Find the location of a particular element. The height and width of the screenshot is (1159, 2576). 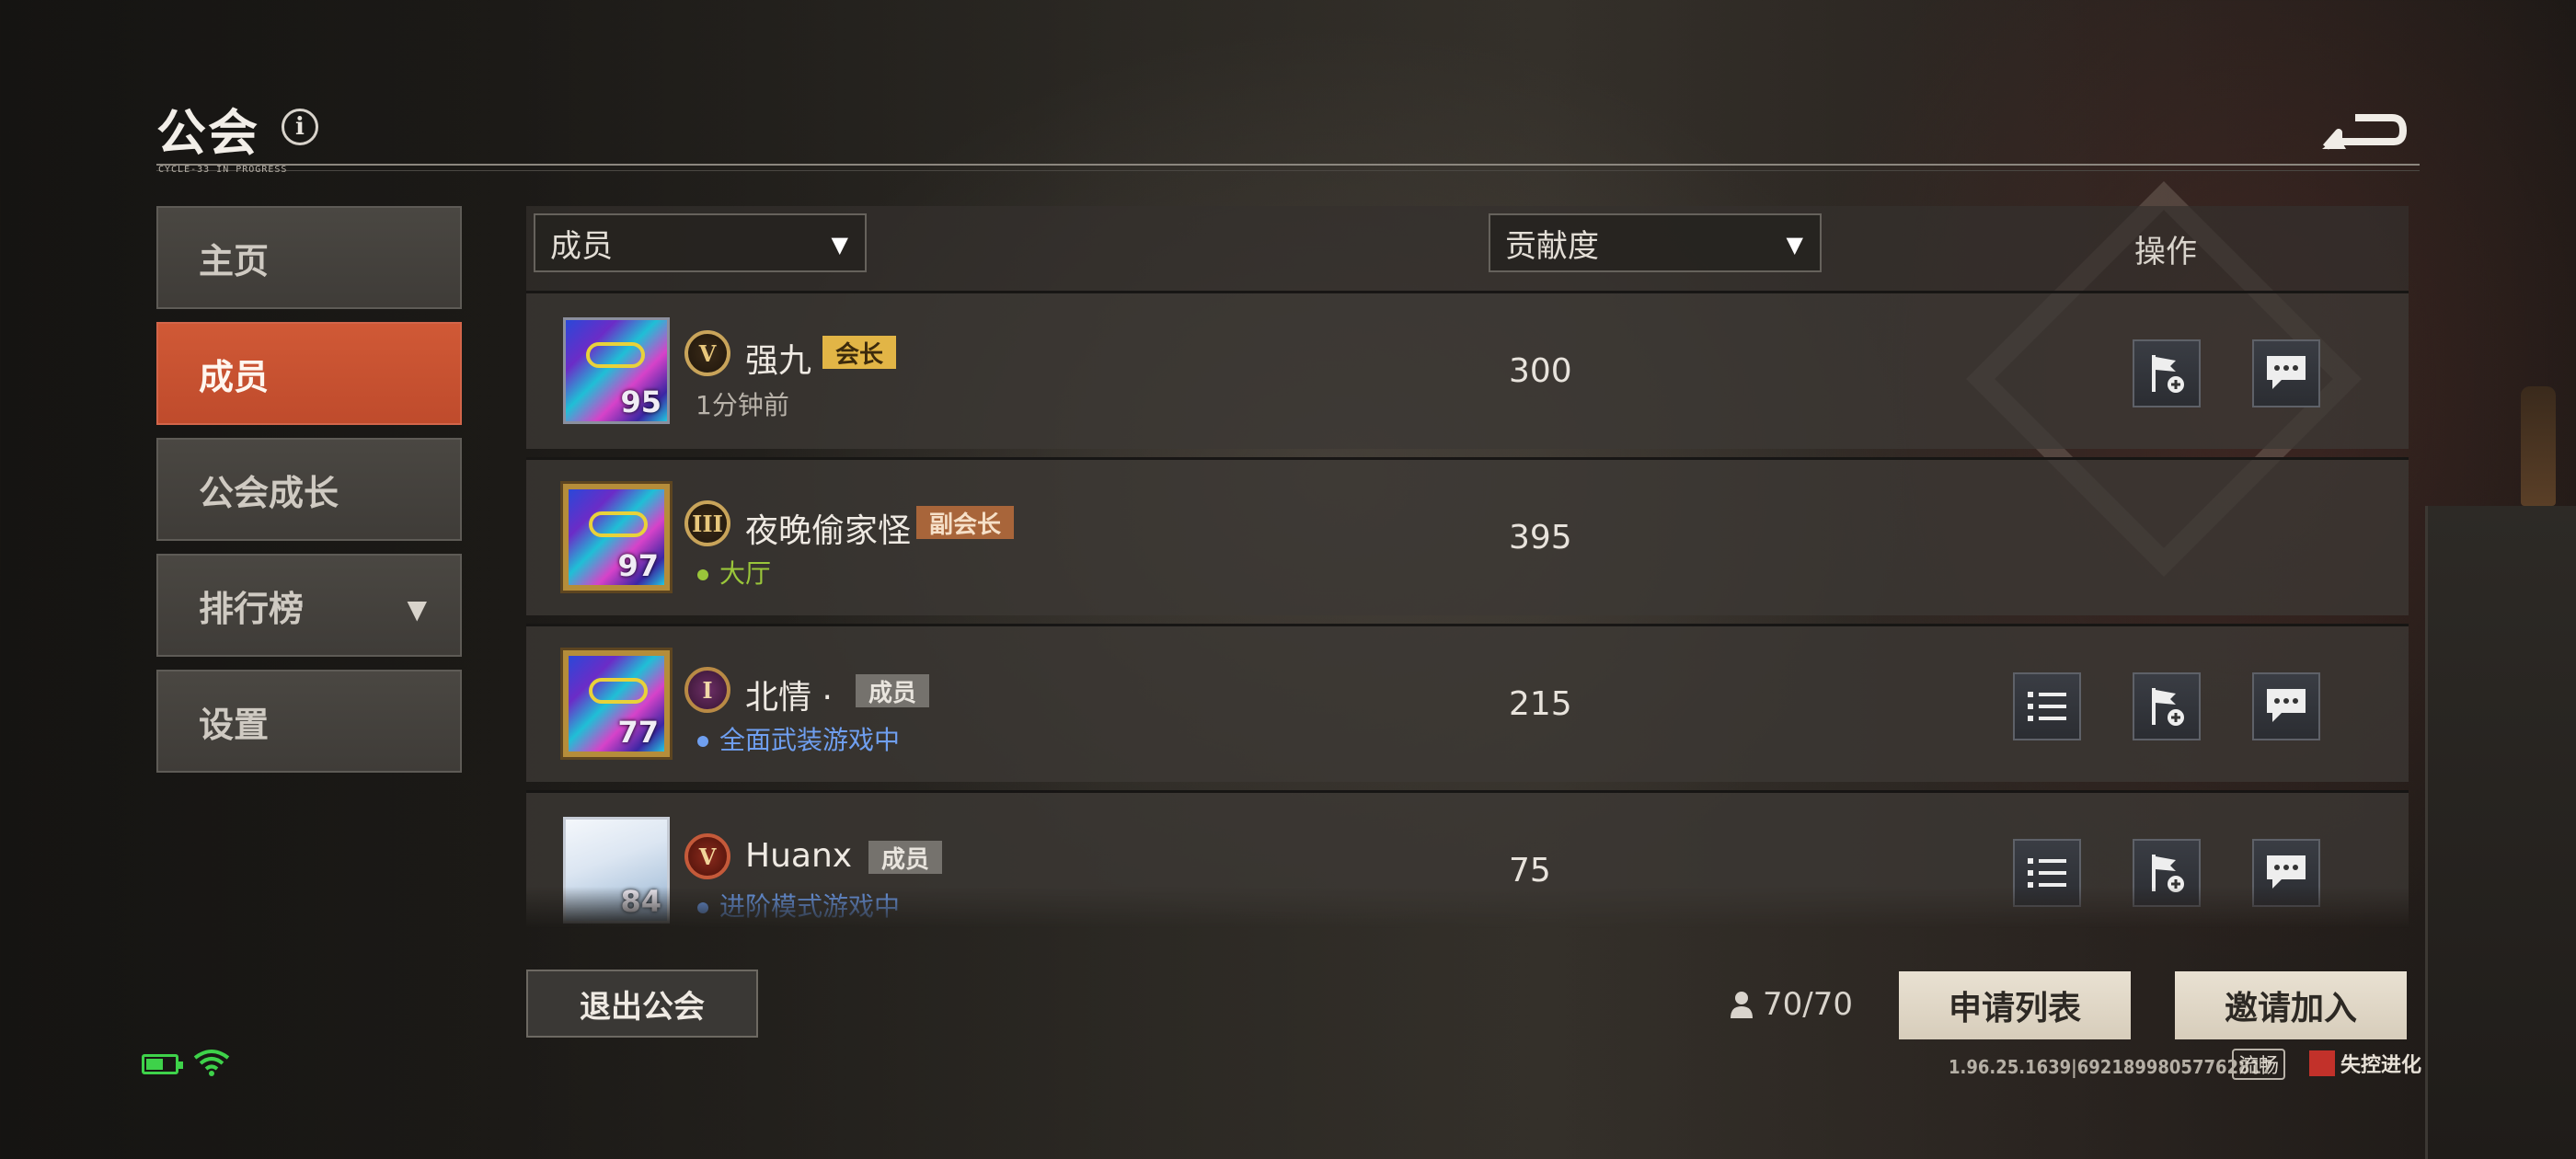

page-title: 公会 is located at coordinates (207, 133).